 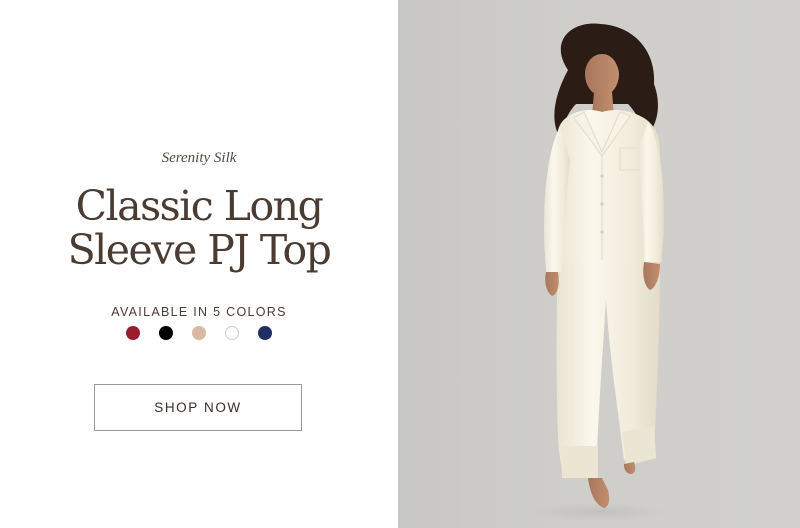 I want to click on swatch-black, so click(x=166, y=333).